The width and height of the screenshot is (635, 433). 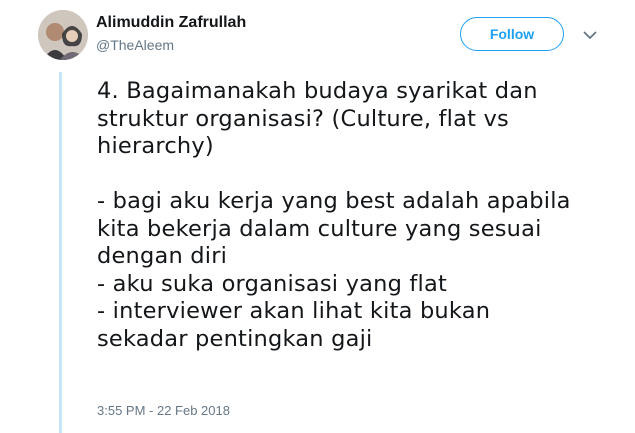 I want to click on chevron-down-icon, so click(x=590, y=35).